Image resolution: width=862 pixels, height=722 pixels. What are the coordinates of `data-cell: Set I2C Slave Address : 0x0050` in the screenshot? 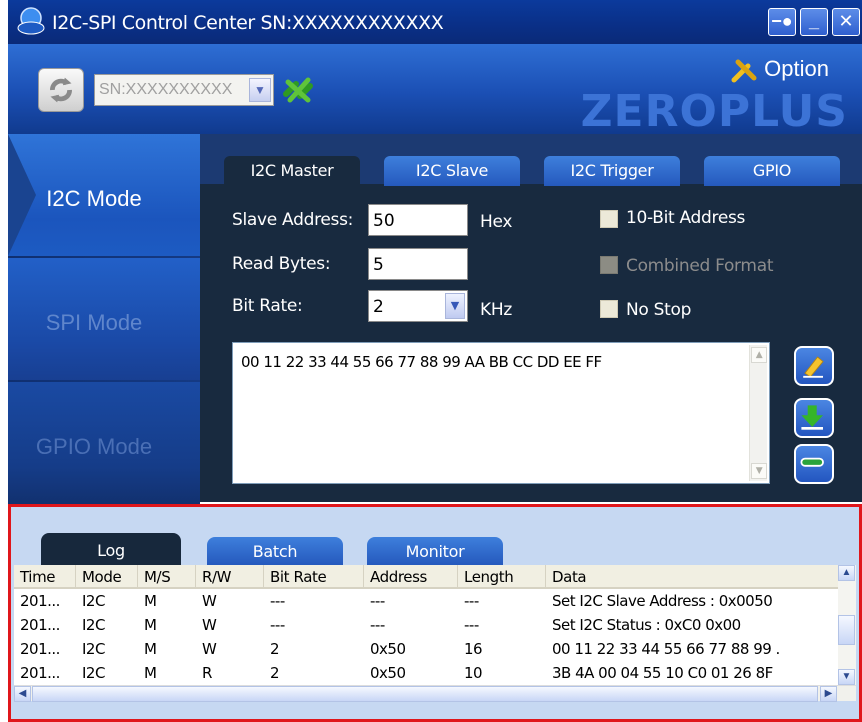 It's located at (662, 601).